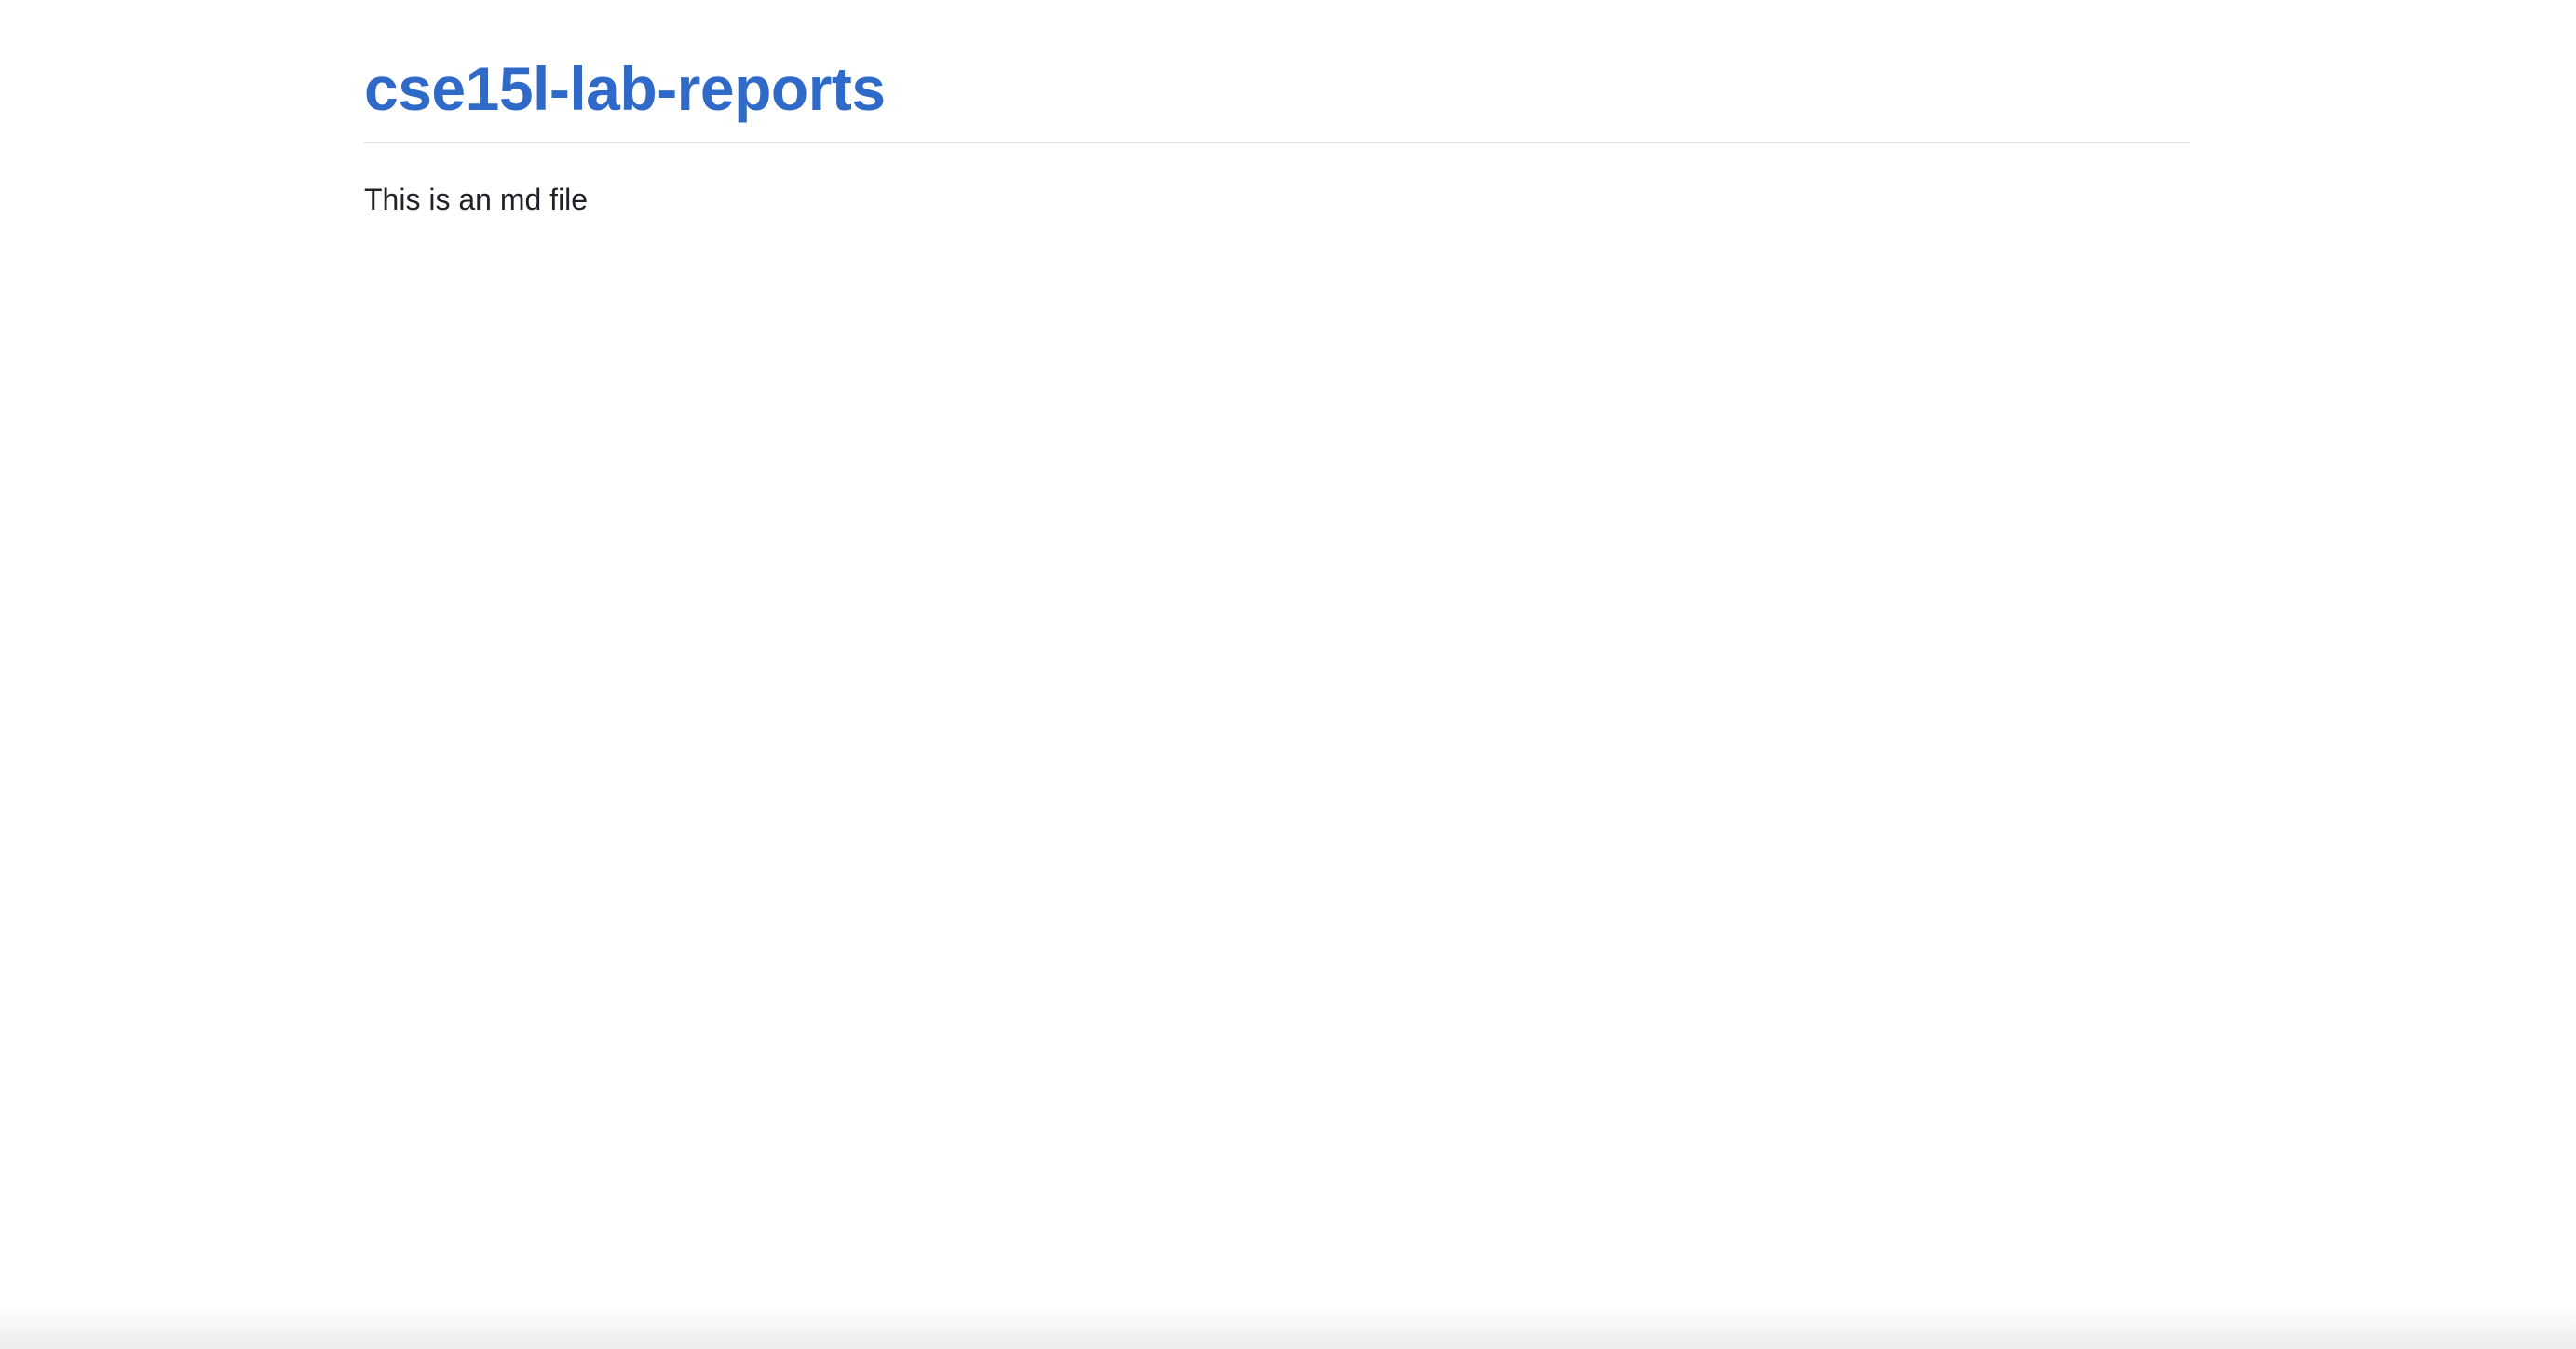 The image size is (2576, 1349). Describe the element at coordinates (625, 88) in the screenshot. I see `site-title-link: cse15l-lab-reports` at that location.